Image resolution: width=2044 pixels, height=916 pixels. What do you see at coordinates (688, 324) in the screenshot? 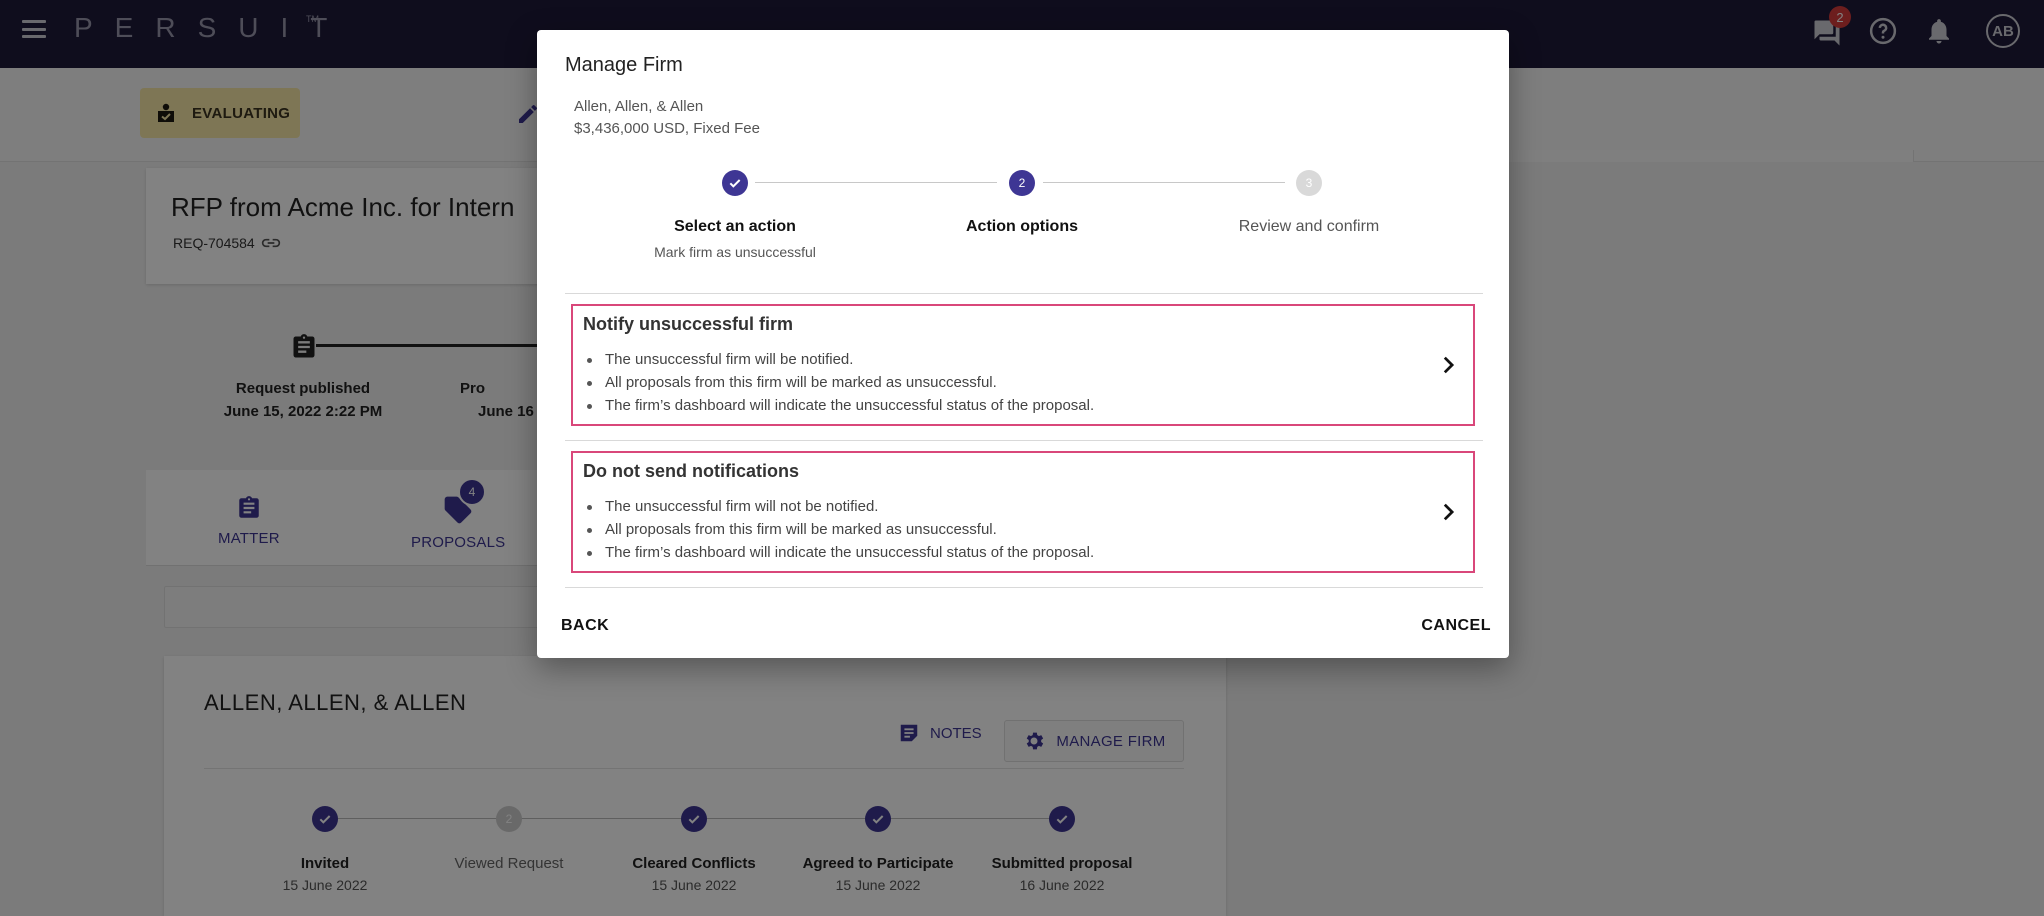
I see `option-notify-title: Notify unsuccessful firm` at bounding box center [688, 324].